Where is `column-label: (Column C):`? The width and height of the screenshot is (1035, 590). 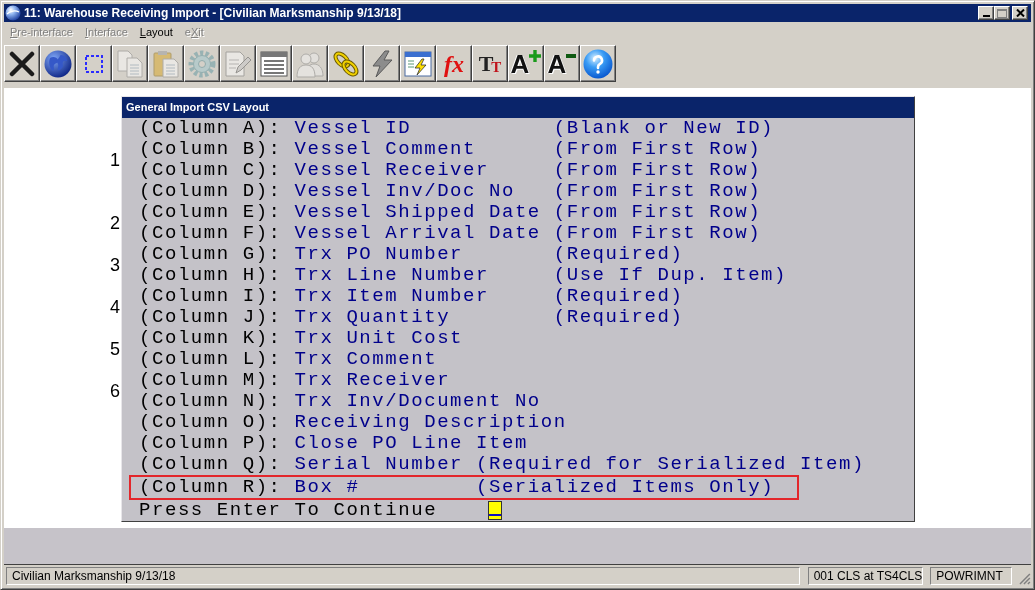 column-label: (Column C): is located at coordinates (210, 170).